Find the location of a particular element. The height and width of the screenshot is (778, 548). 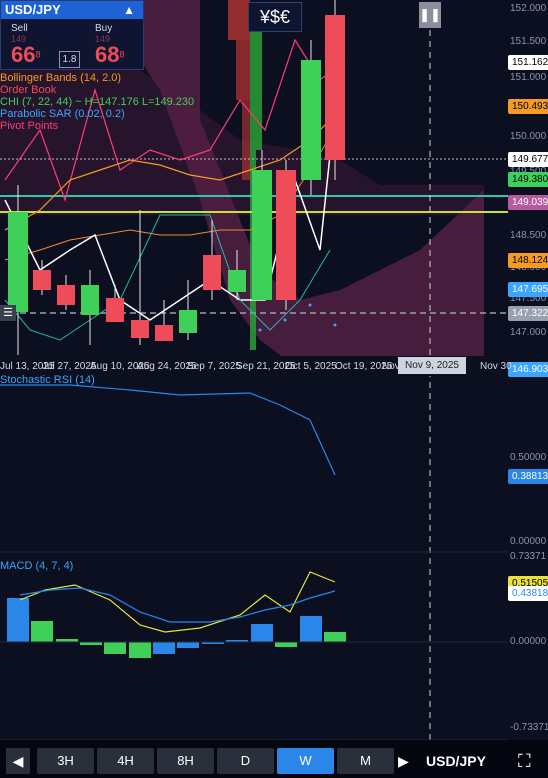

price-axis-label: 148.500 is located at coordinates (528, 235).